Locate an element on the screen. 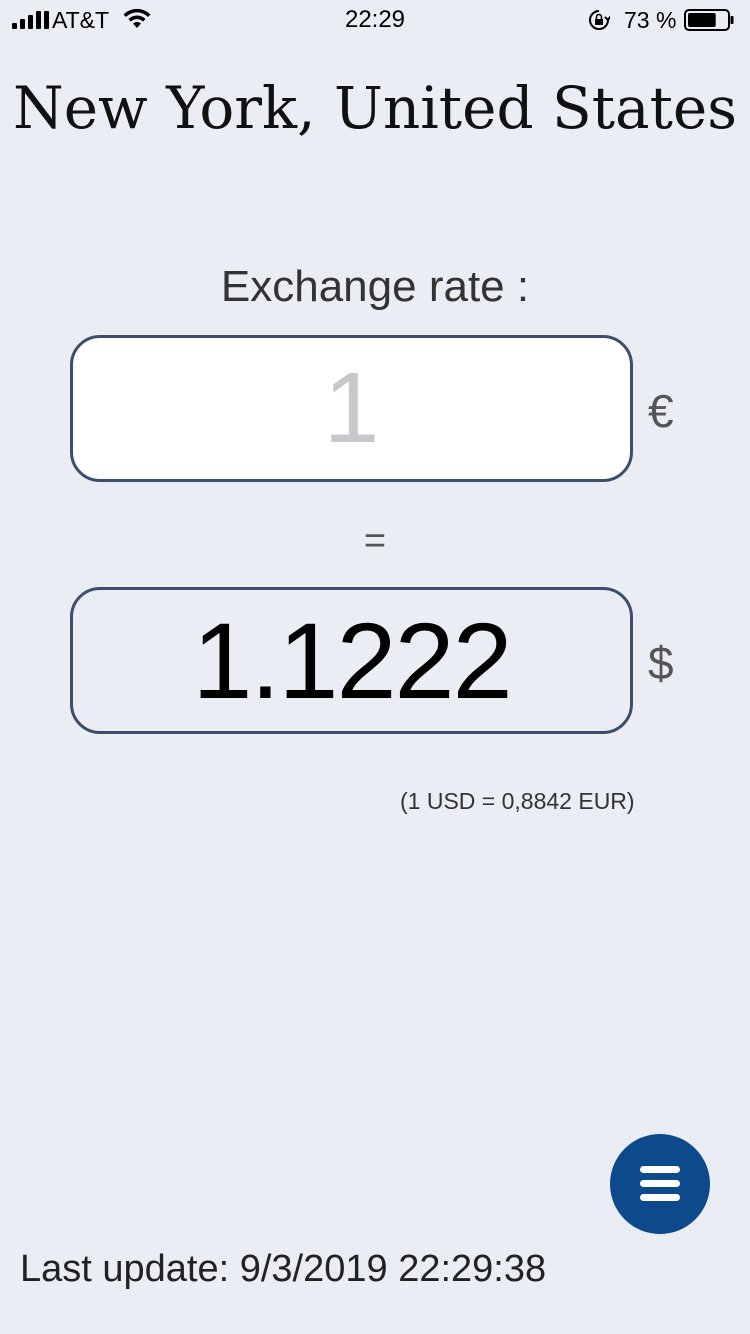 This screenshot has height=1334, width=750. dollar-amount-value: 1.1222 is located at coordinates (352, 660).